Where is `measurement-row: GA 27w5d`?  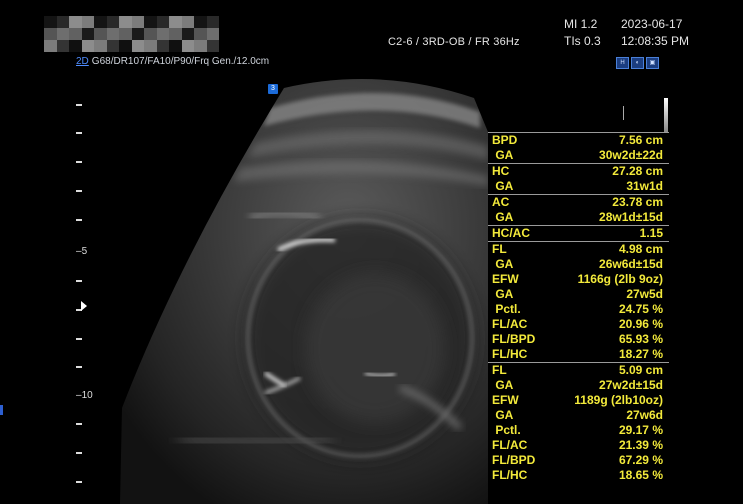 measurement-row: GA 27w5d is located at coordinates (578, 294).